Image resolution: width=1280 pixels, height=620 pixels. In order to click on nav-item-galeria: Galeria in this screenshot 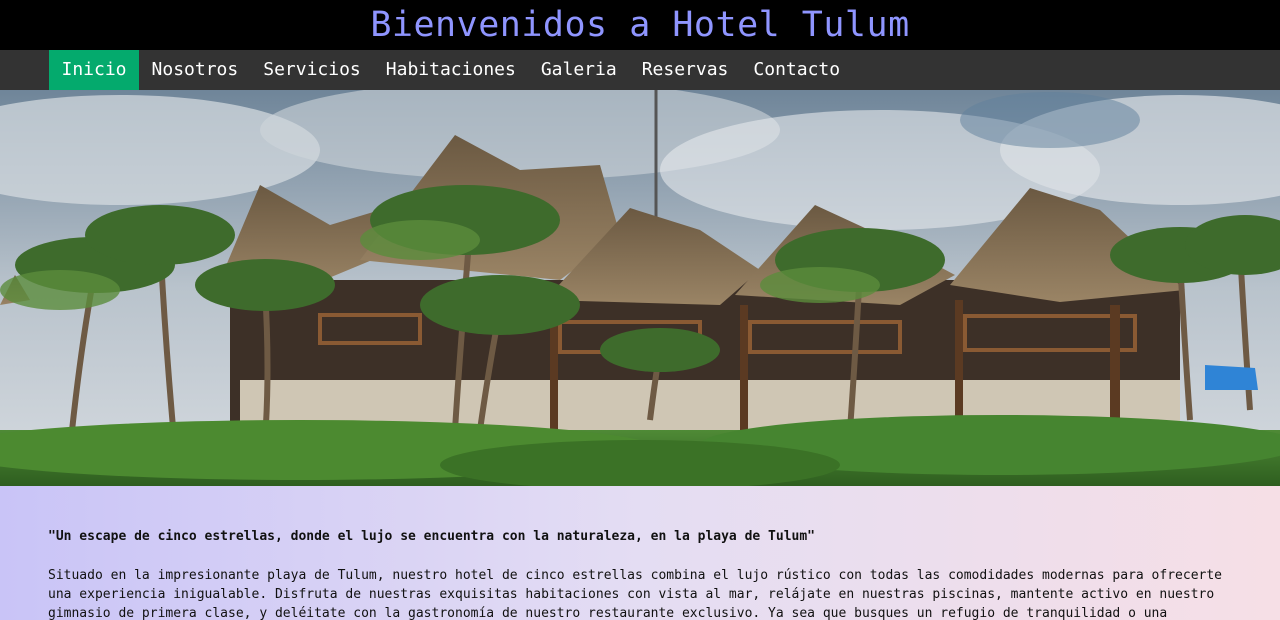, I will do `click(578, 70)`.